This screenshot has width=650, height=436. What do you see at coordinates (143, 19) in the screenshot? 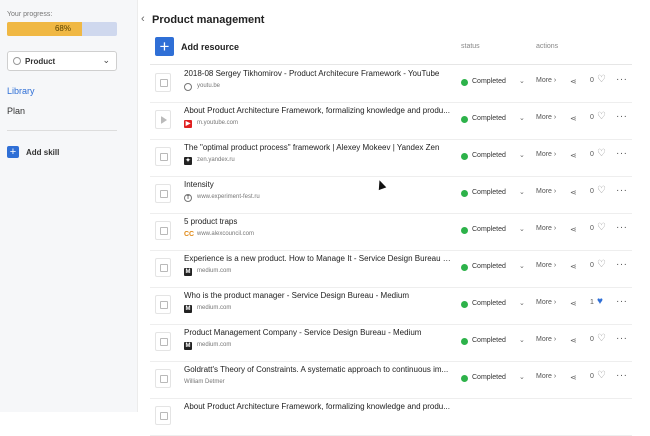
I see `back-chevron-icon: ‹` at bounding box center [143, 19].